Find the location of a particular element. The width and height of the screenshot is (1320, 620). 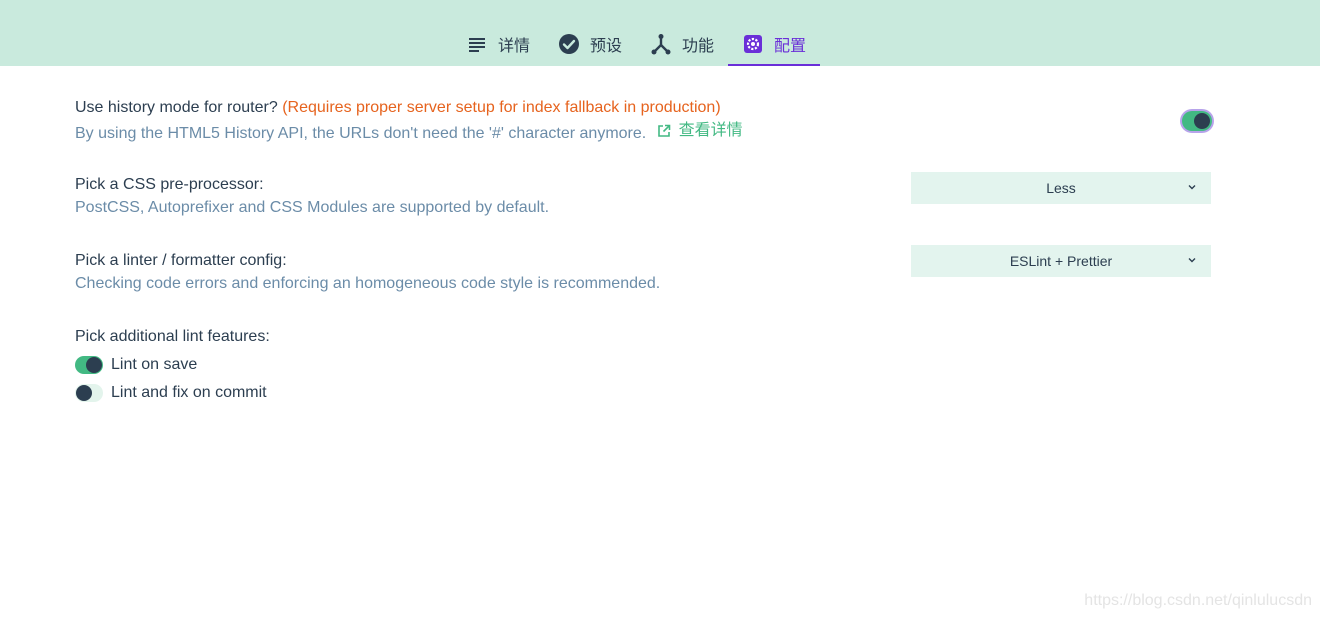

lint-on-commit-option: Lint and fix on commit is located at coordinates (645, 393).